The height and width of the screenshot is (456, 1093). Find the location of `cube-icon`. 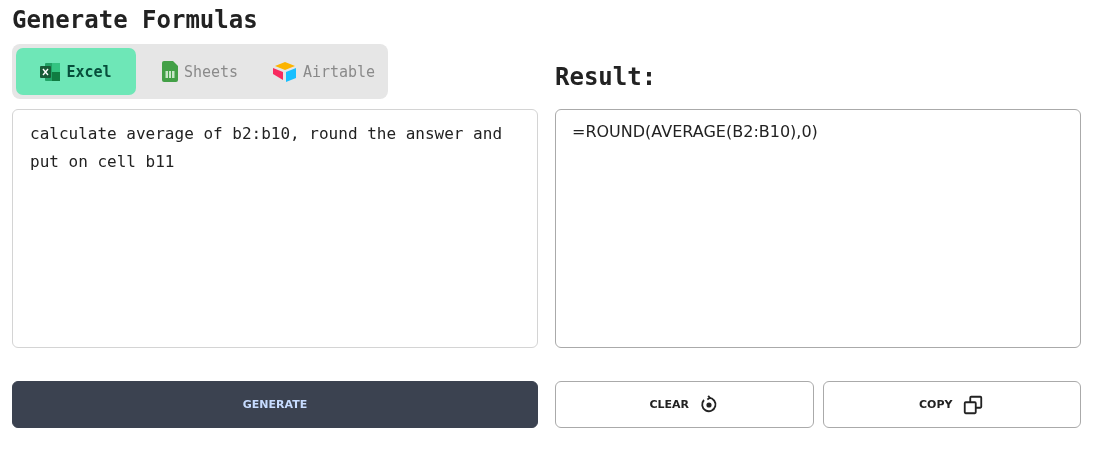

cube-icon is located at coordinates (284, 71).